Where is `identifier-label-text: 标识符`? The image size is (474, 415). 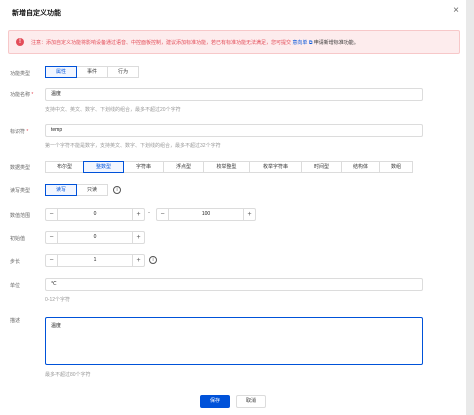
identifier-label-text: 标识符 is located at coordinates (18, 132).